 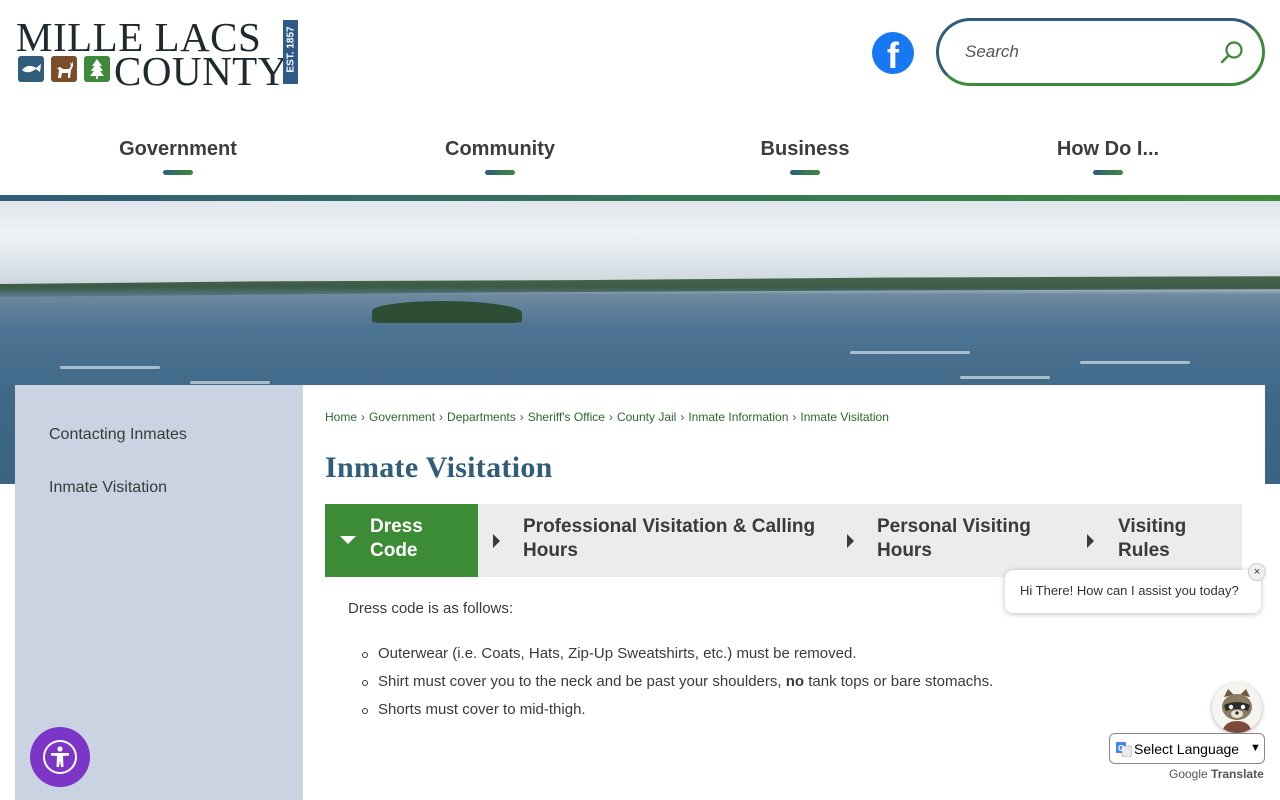 What do you see at coordinates (201, 71) in the screenshot?
I see `logo-text-county: COUNTY` at bounding box center [201, 71].